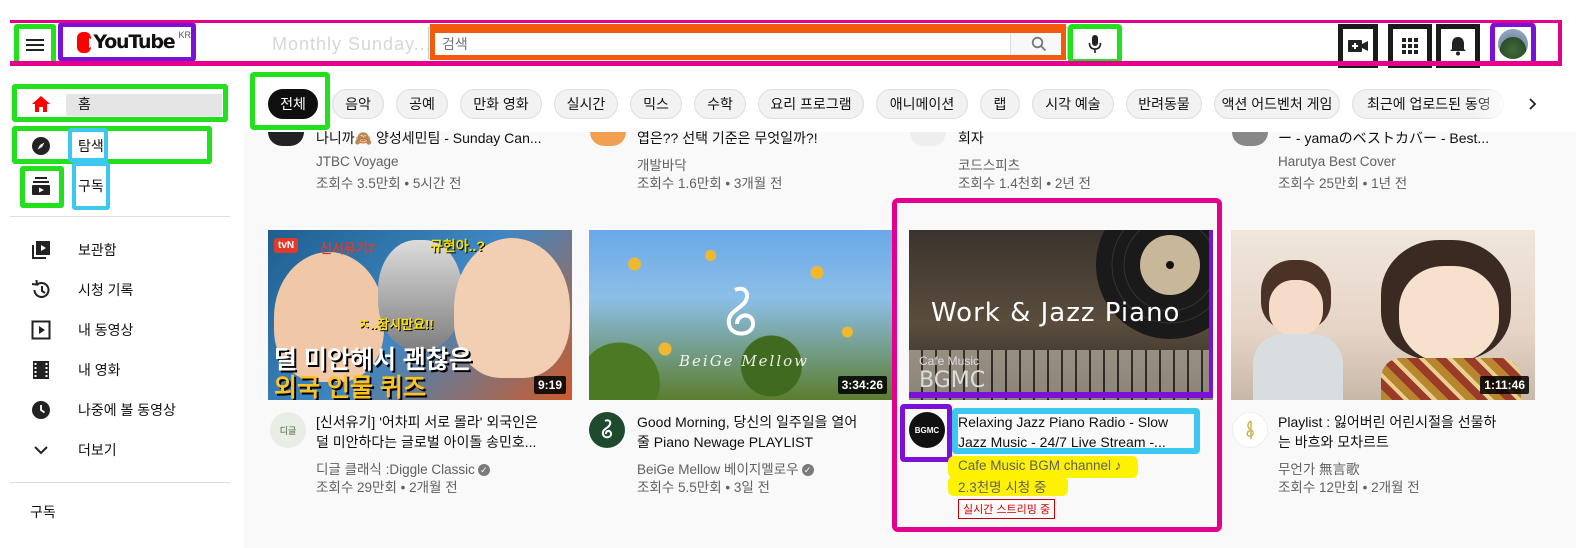  What do you see at coordinates (1000, 104) in the screenshot?
I see `chip-rap: 랩` at bounding box center [1000, 104].